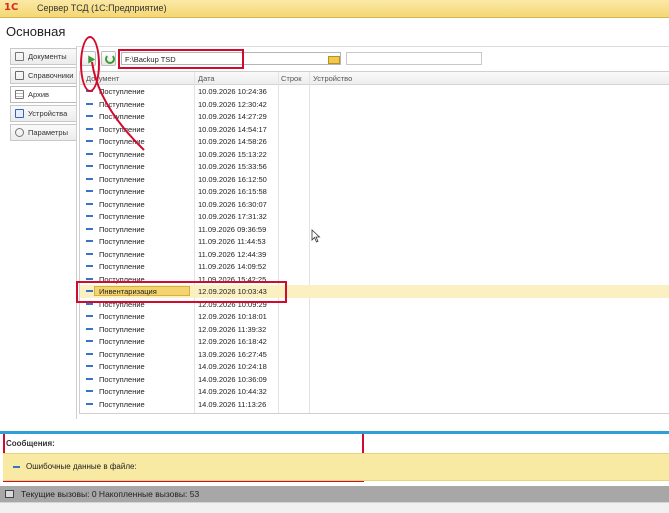 The width and height of the screenshot is (669, 513). I want to click on choose-folder-button, so click(333, 58).